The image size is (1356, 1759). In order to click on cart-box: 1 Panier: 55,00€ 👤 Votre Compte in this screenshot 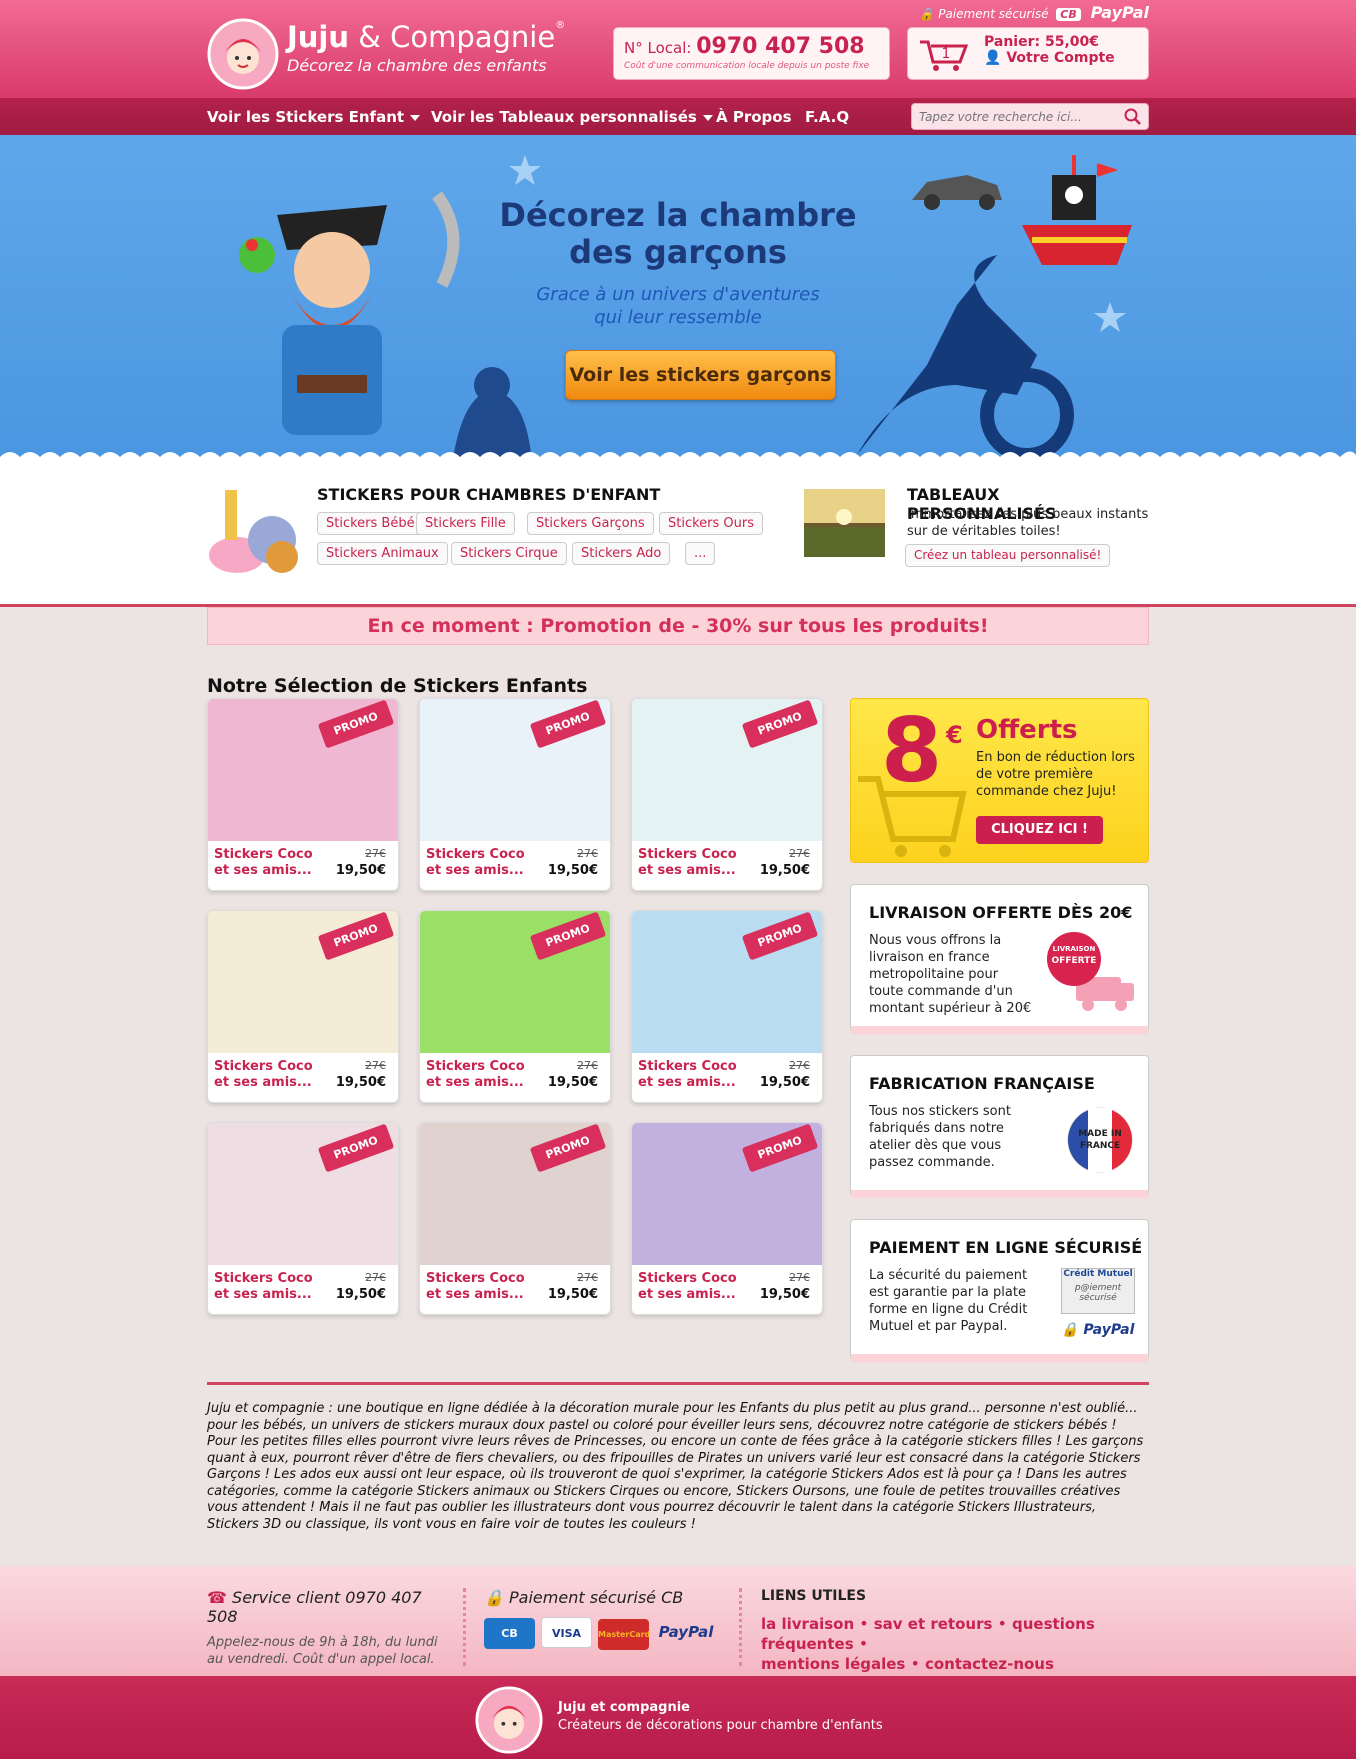, I will do `click(1028, 53)`.